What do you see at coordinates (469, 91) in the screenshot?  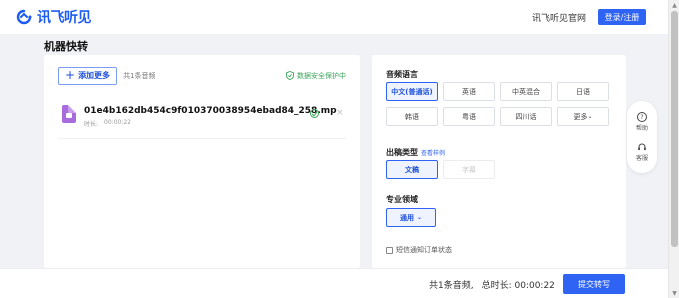 I see `lang-option-english: 英语` at bounding box center [469, 91].